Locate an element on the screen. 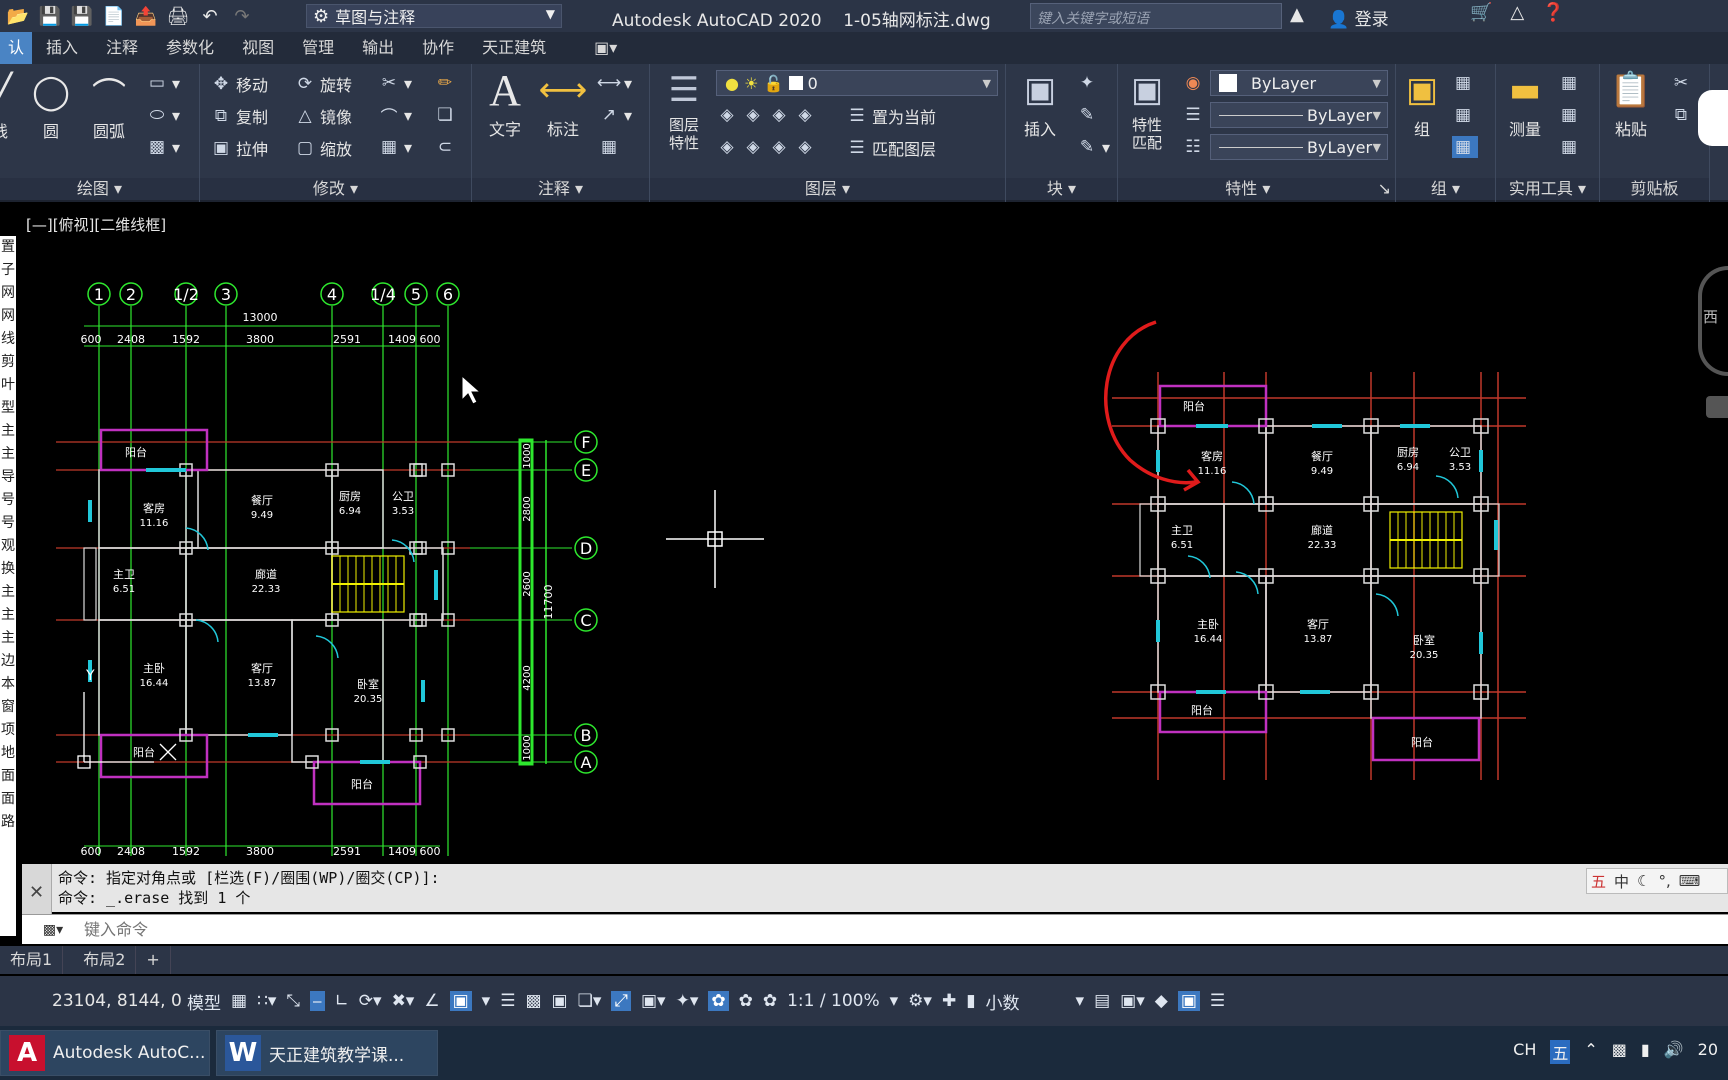  selection-filter-icon: ▣▾ is located at coordinates (653, 1001).